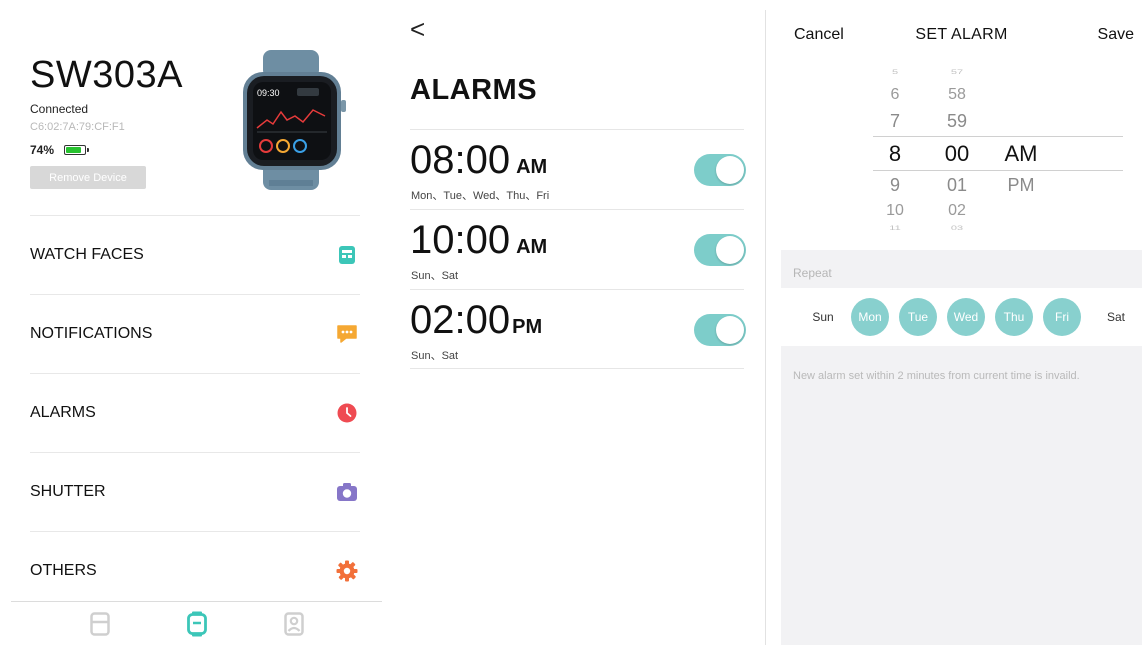  What do you see at coordinates (347, 413) in the screenshot?
I see `clock-icon` at bounding box center [347, 413].